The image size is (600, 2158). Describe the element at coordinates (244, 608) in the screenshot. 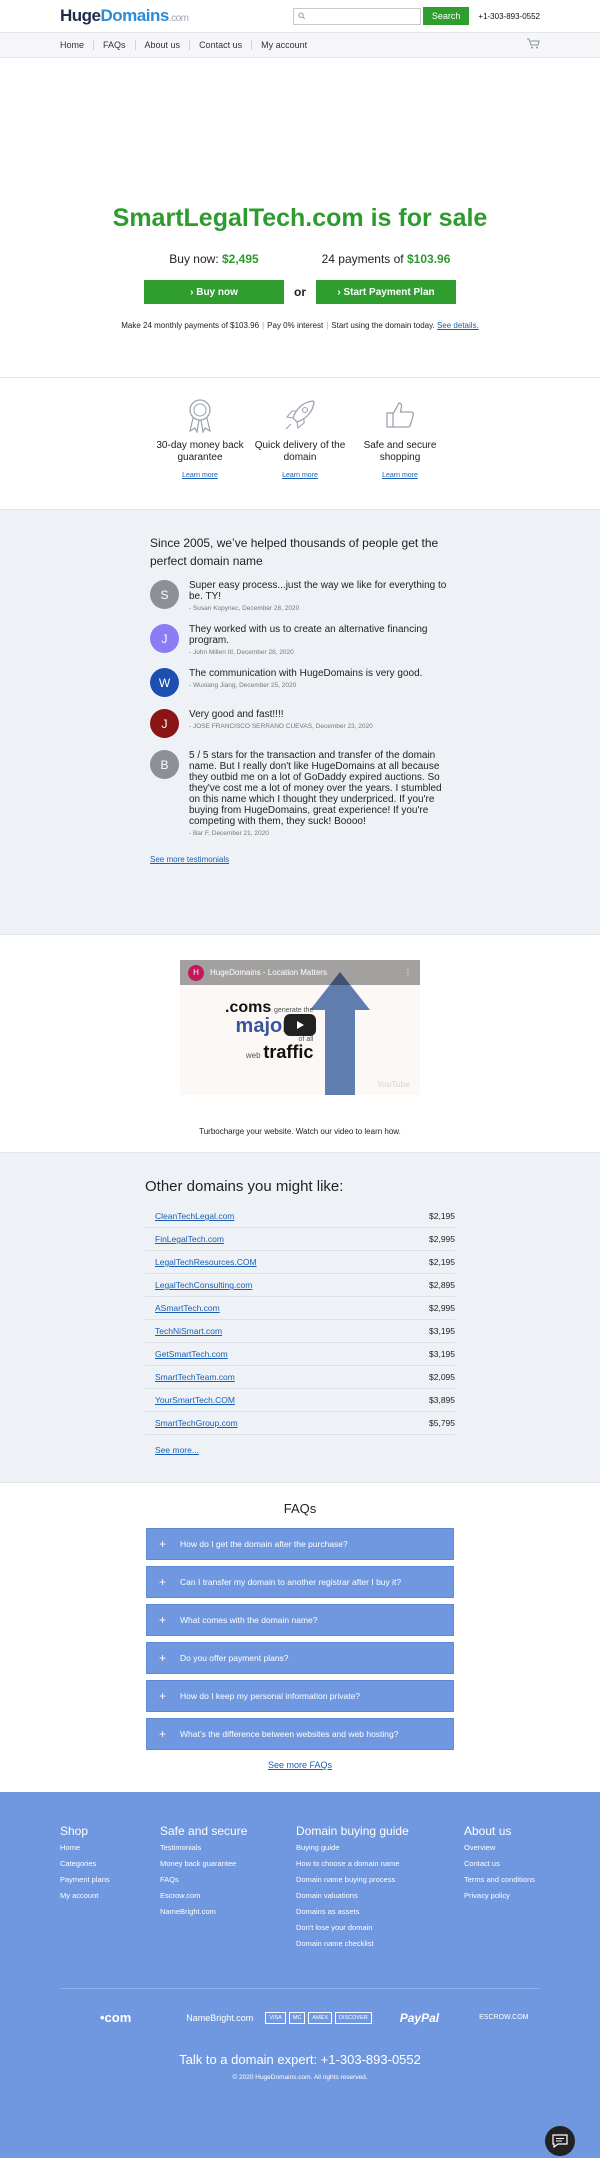

I see `testimonial-author: - Susan Kopynec, December 28, 2020` at that location.